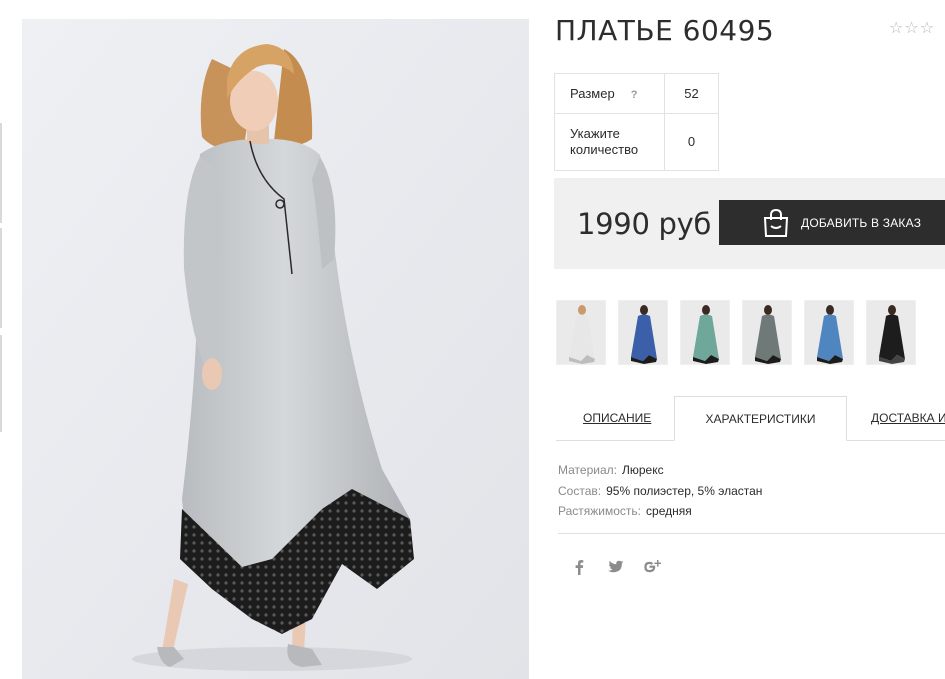 The height and width of the screenshot is (679, 945). I want to click on spec-row: Материал: Люрекс, so click(660, 470).